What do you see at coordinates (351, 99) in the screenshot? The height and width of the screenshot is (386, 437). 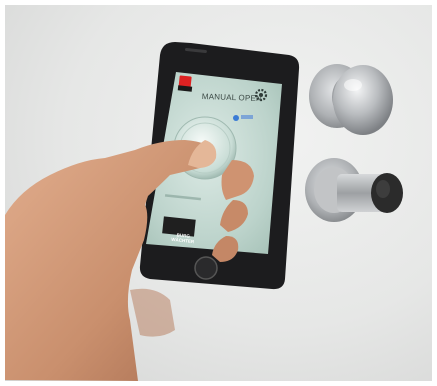 I see `door-knob` at bounding box center [351, 99].